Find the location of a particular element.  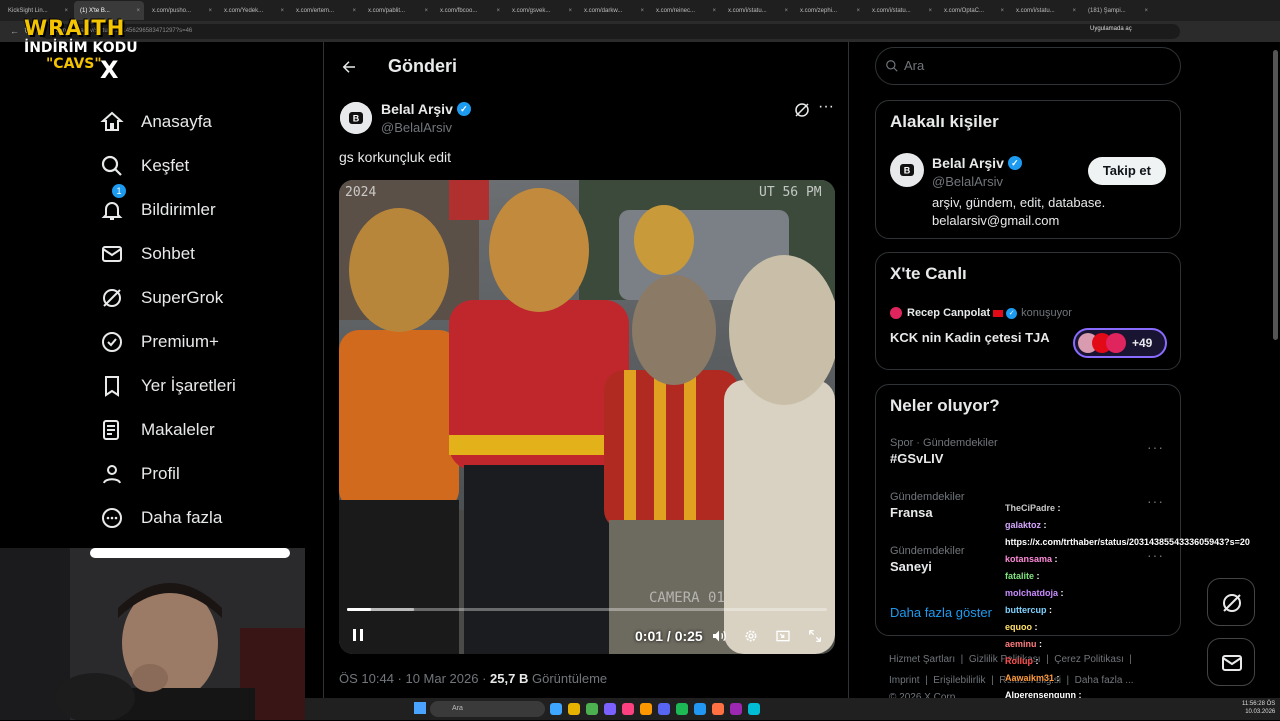

volume-icon is located at coordinates (719, 636).